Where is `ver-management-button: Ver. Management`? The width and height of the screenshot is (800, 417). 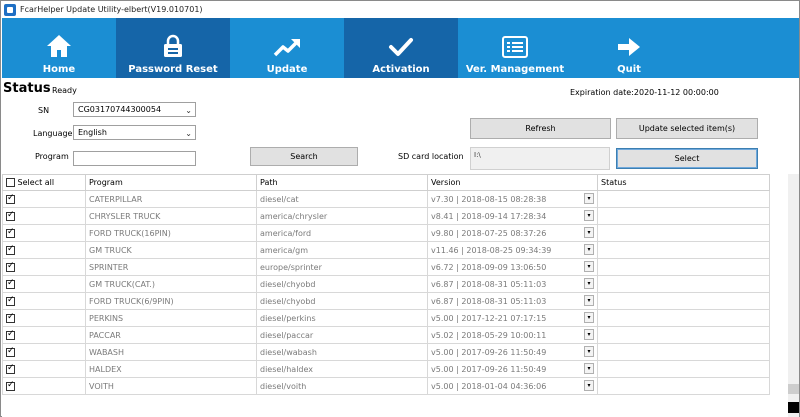
ver-management-button: Ver. Management is located at coordinates (515, 48).